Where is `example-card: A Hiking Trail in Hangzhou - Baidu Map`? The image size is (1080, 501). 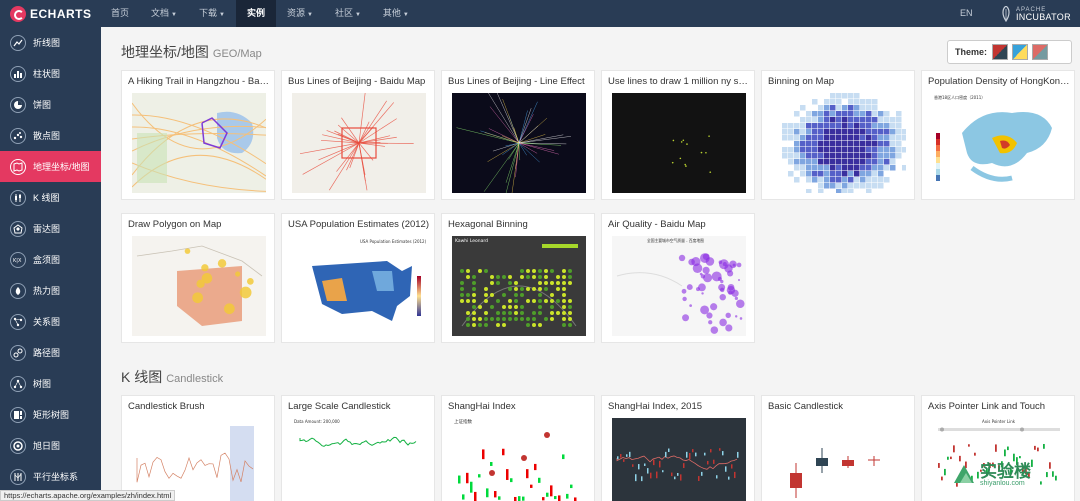 example-card: A Hiking Trail in Hangzhou - Baidu Map is located at coordinates (198, 135).